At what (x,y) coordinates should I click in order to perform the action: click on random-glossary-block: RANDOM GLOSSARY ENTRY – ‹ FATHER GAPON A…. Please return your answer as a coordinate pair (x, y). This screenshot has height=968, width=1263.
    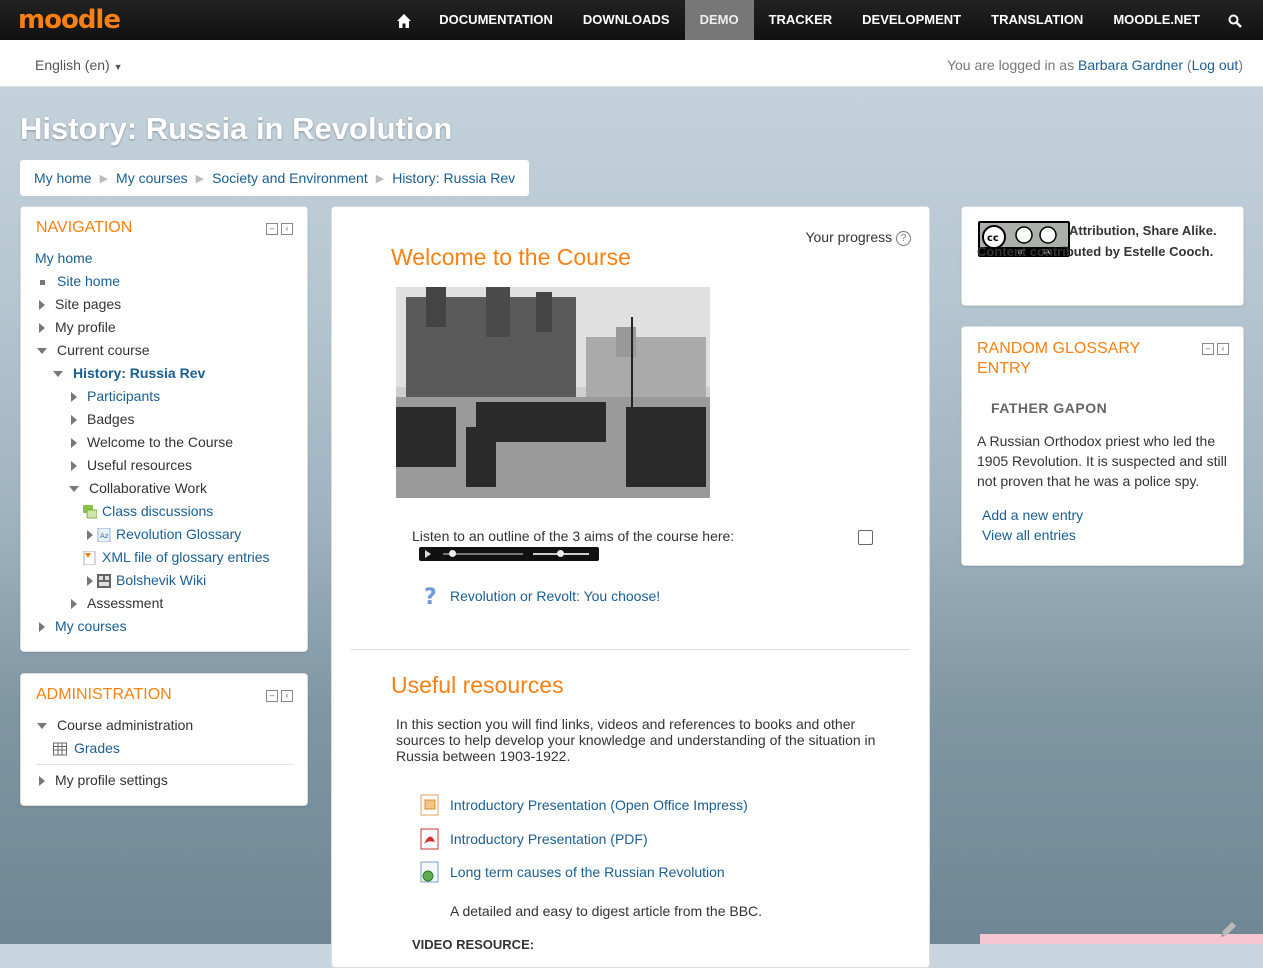
    Looking at the image, I should click on (1102, 446).